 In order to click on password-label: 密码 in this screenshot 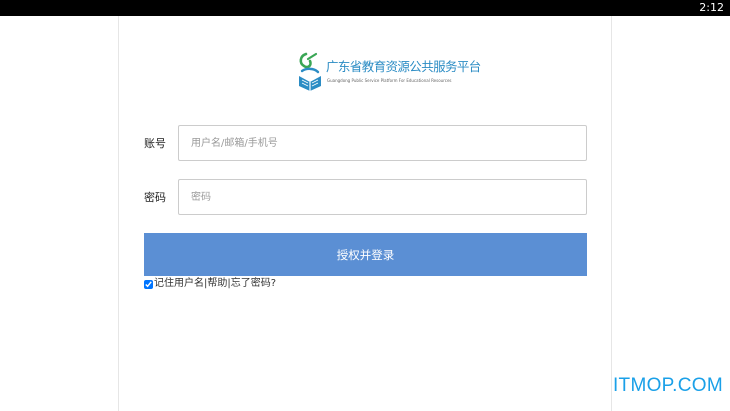, I will do `click(155, 197)`.